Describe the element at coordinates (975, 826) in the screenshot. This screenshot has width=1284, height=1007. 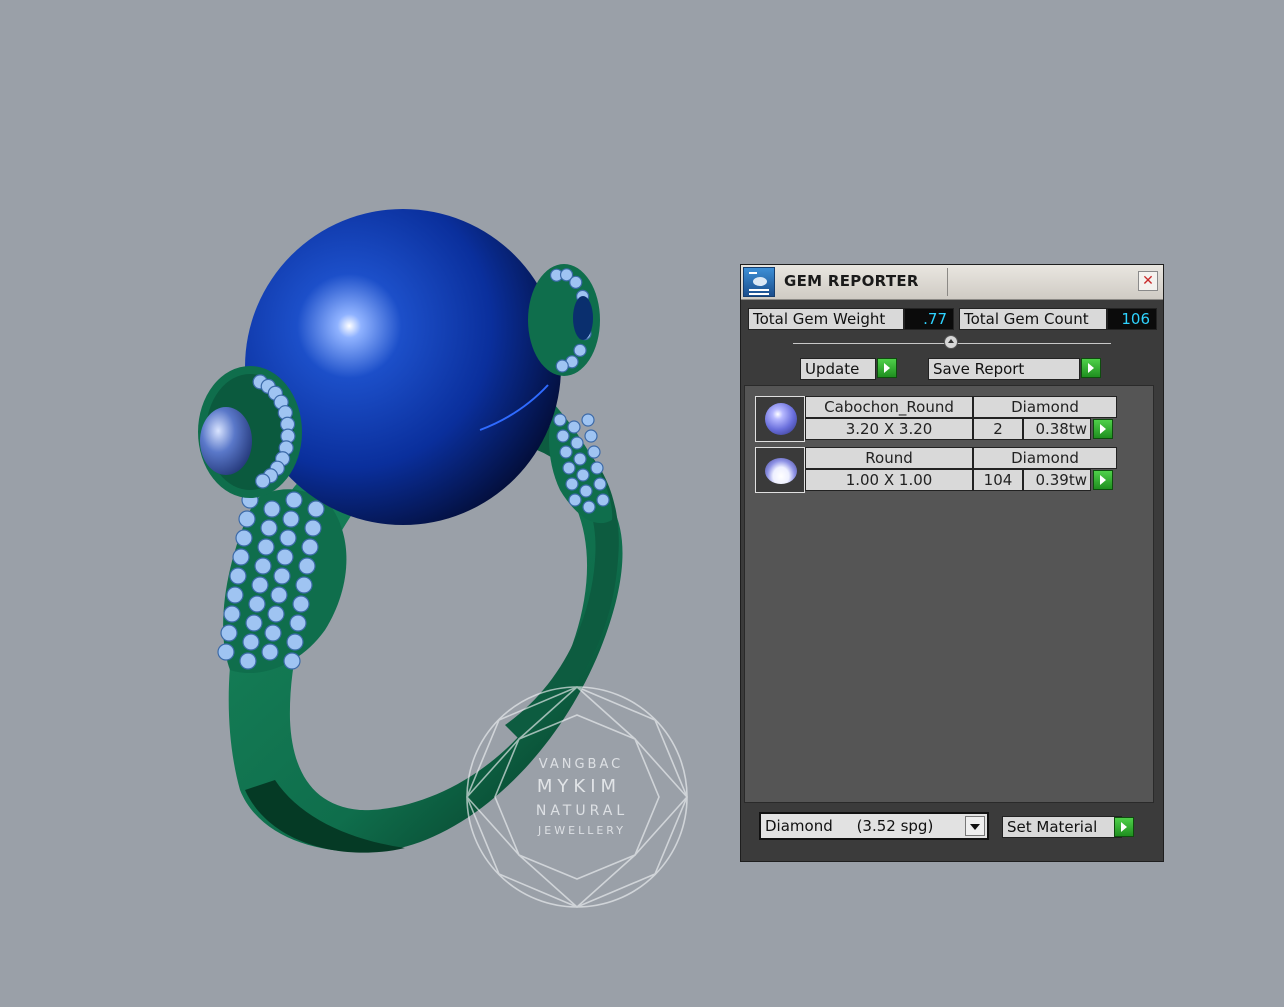
I see `chevron-down-icon` at that location.